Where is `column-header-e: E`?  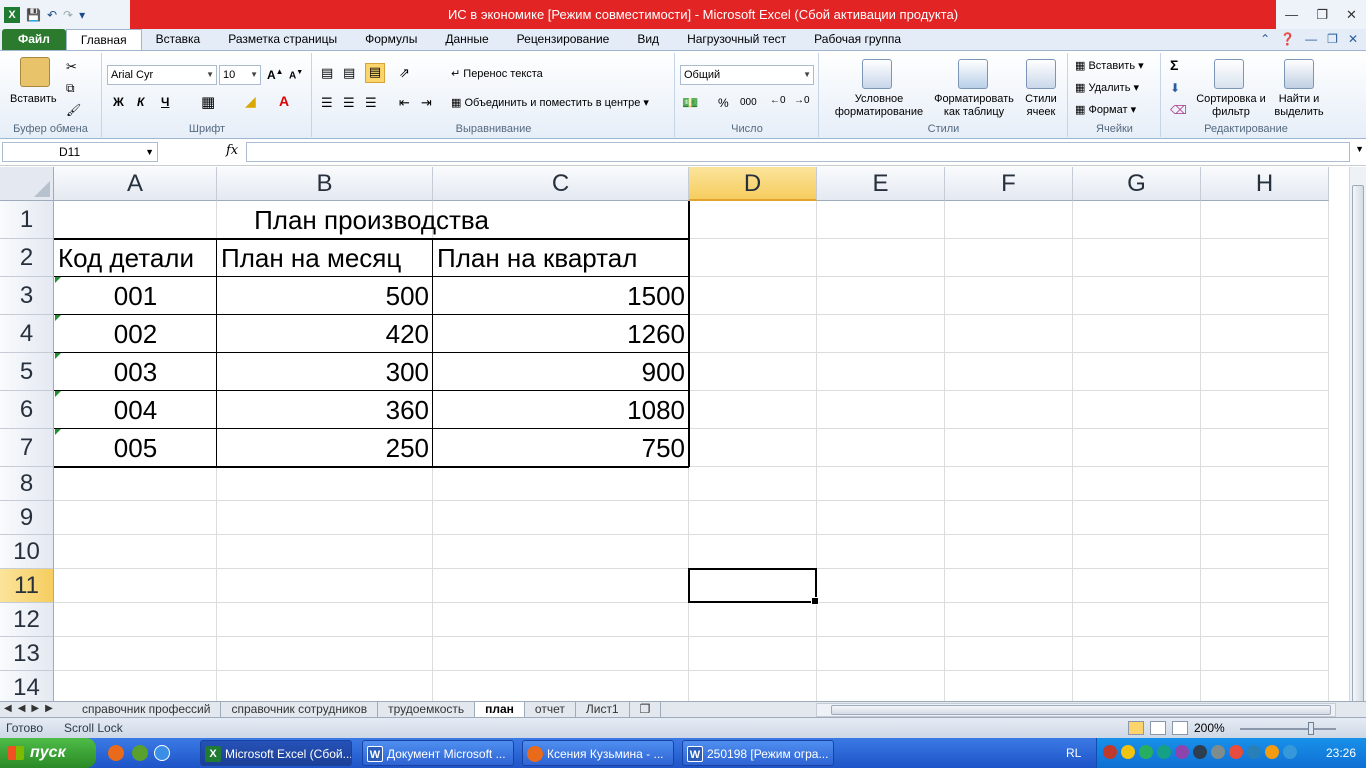 column-header-e: E is located at coordinates (881, 184).